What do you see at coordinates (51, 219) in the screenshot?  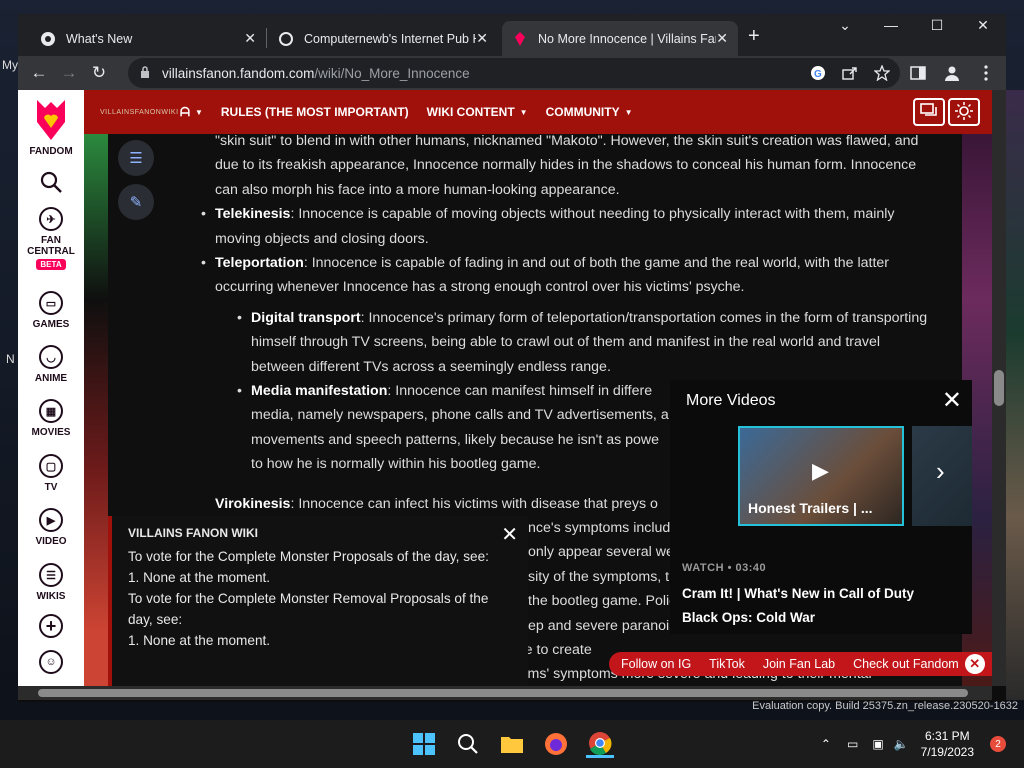 I see `rocket-icon: ✈` at bounding box center [51, 219].